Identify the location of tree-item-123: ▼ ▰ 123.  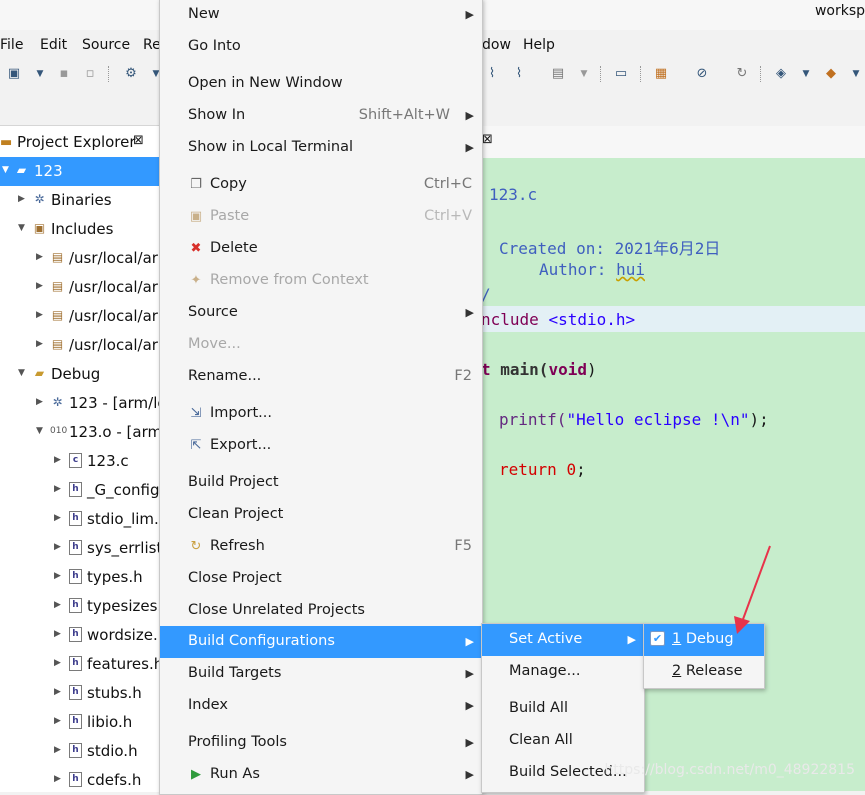
(80, 171).